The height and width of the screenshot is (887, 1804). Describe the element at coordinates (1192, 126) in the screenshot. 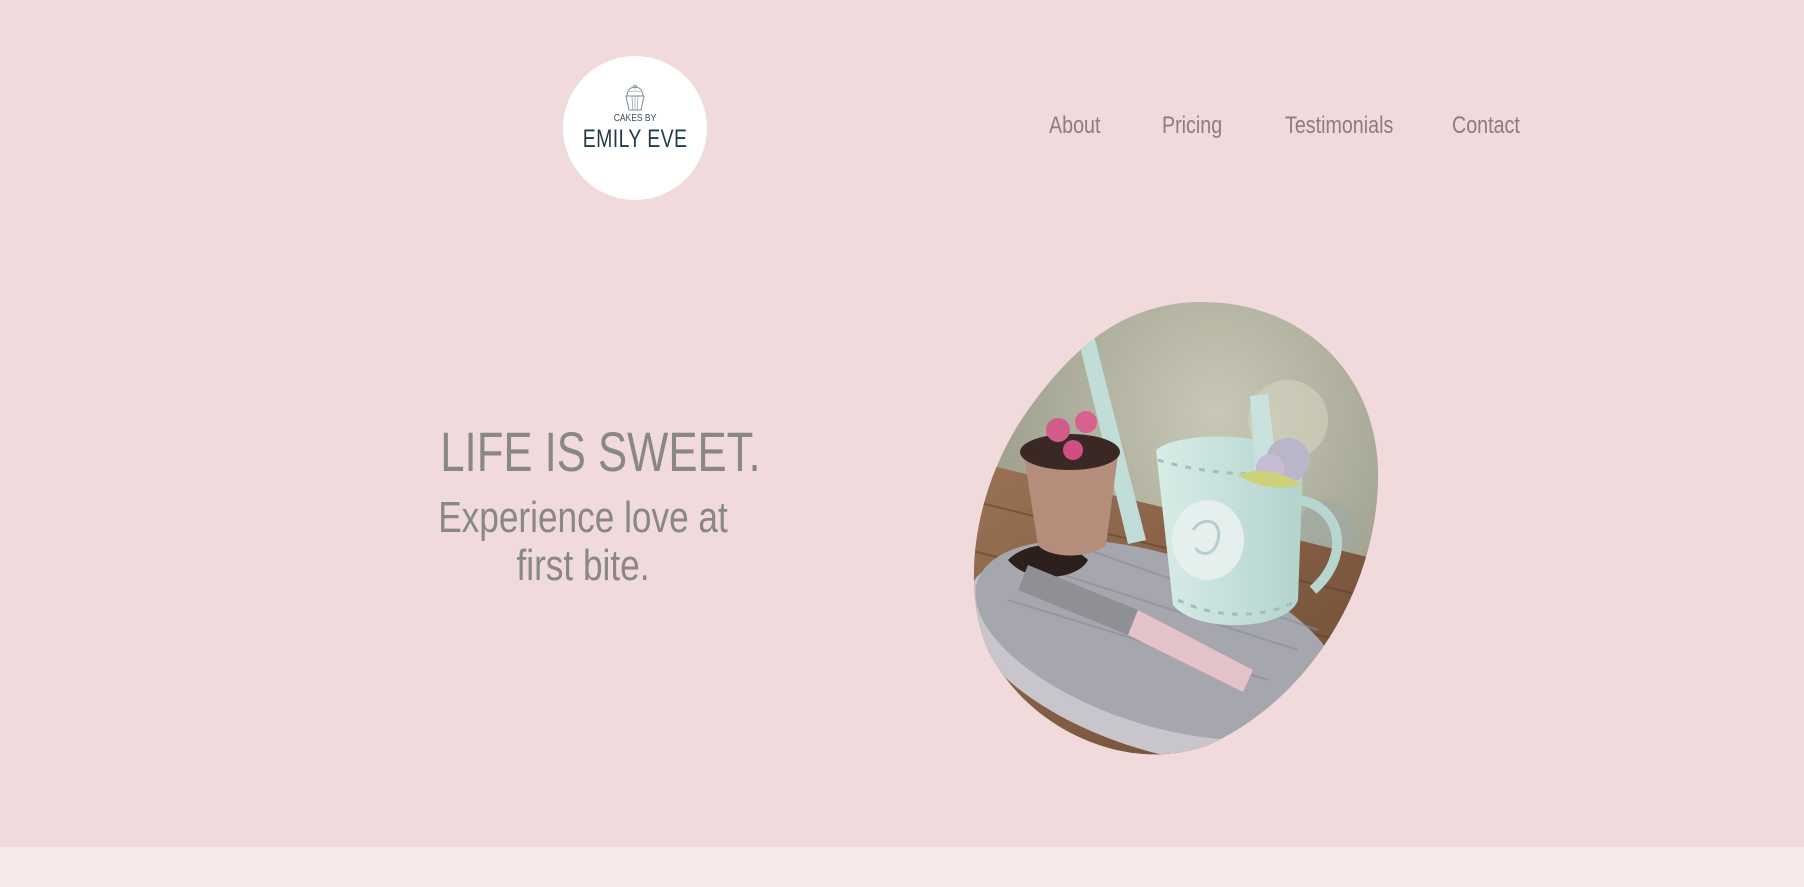

I see `nav-link-pricing: Pricing` at that location.